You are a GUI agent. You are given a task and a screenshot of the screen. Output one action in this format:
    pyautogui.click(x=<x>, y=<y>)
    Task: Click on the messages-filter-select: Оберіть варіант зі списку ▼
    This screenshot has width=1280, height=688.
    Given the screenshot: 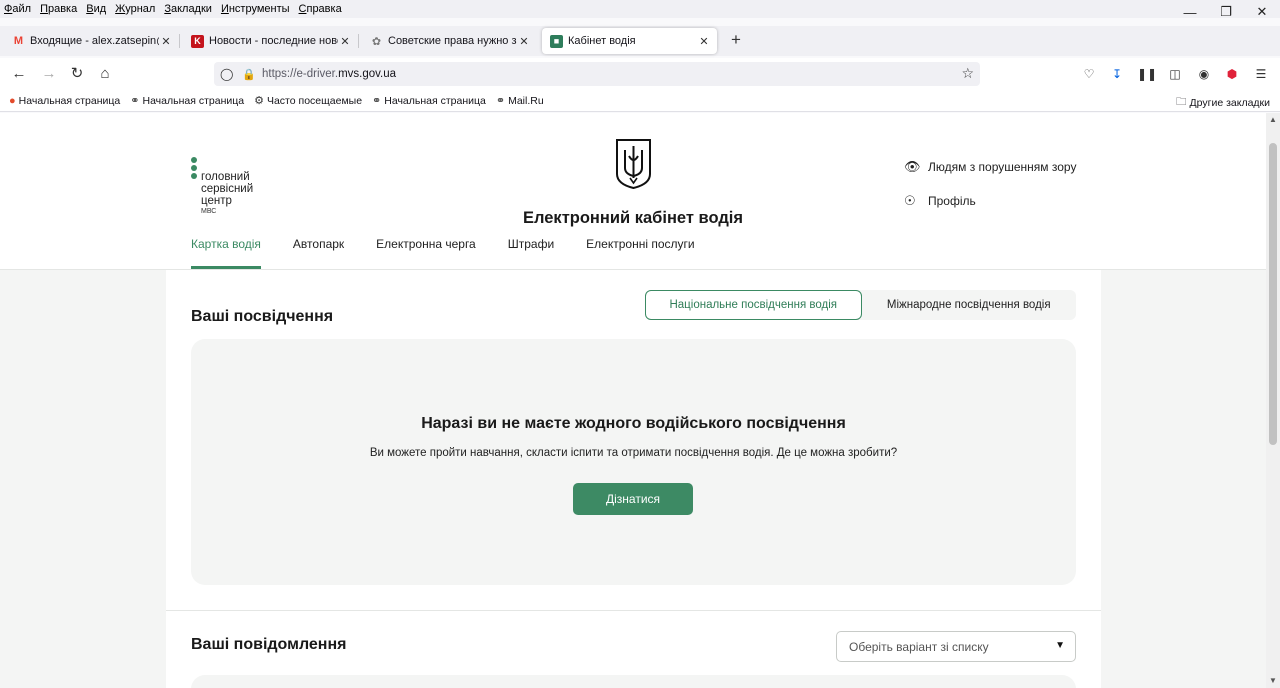 What is the action you would take?
    pyautogui.click(x=956, y=646)
    